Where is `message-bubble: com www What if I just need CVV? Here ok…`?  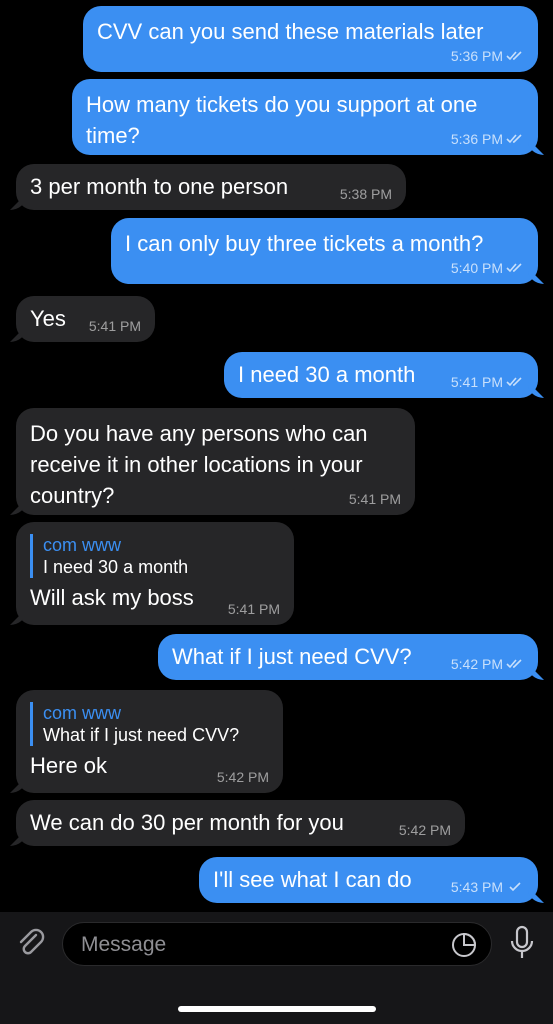 message-bubble: com www What if I just need CVV? Here ok… is located at coordinates (149, 741).